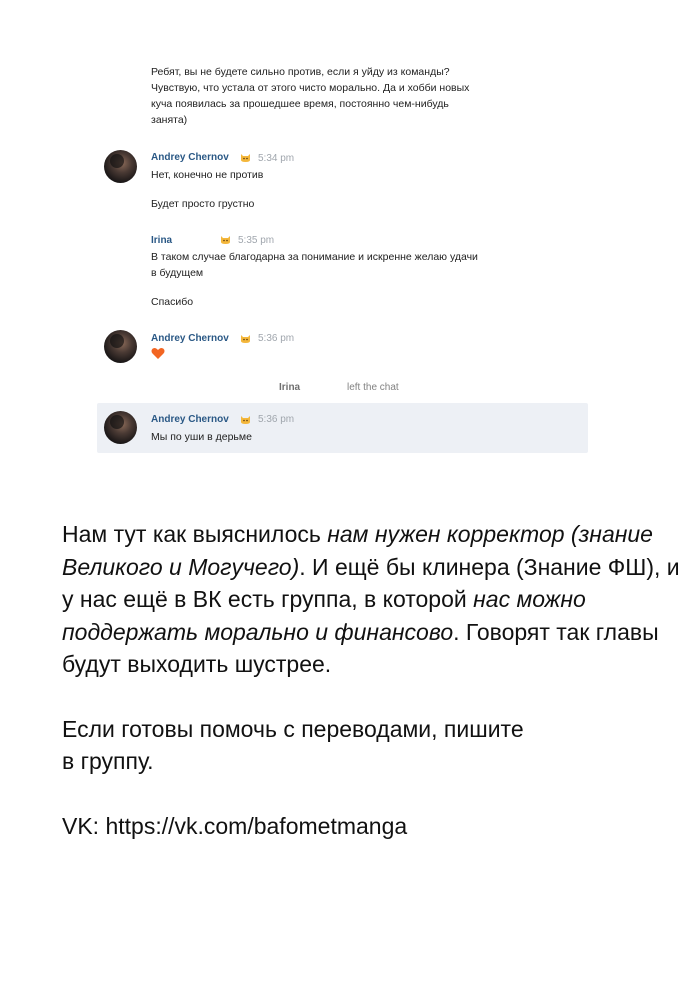  I want to click on heart-icon, so click(158, 353).